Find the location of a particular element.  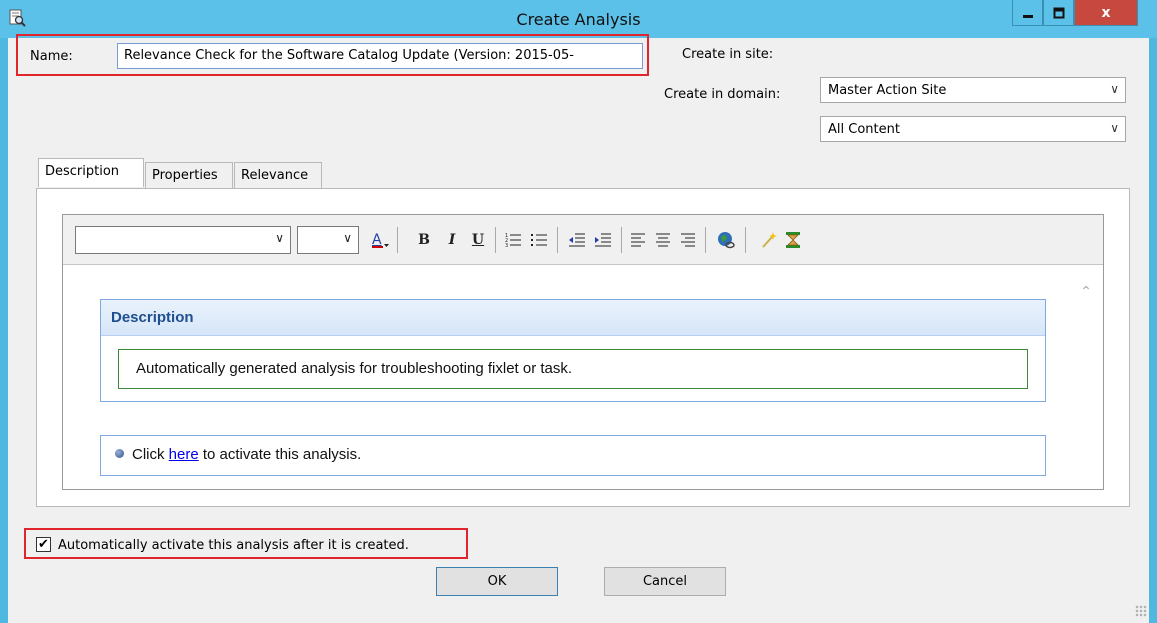

align-right-button is located at coordinates (687, 240).